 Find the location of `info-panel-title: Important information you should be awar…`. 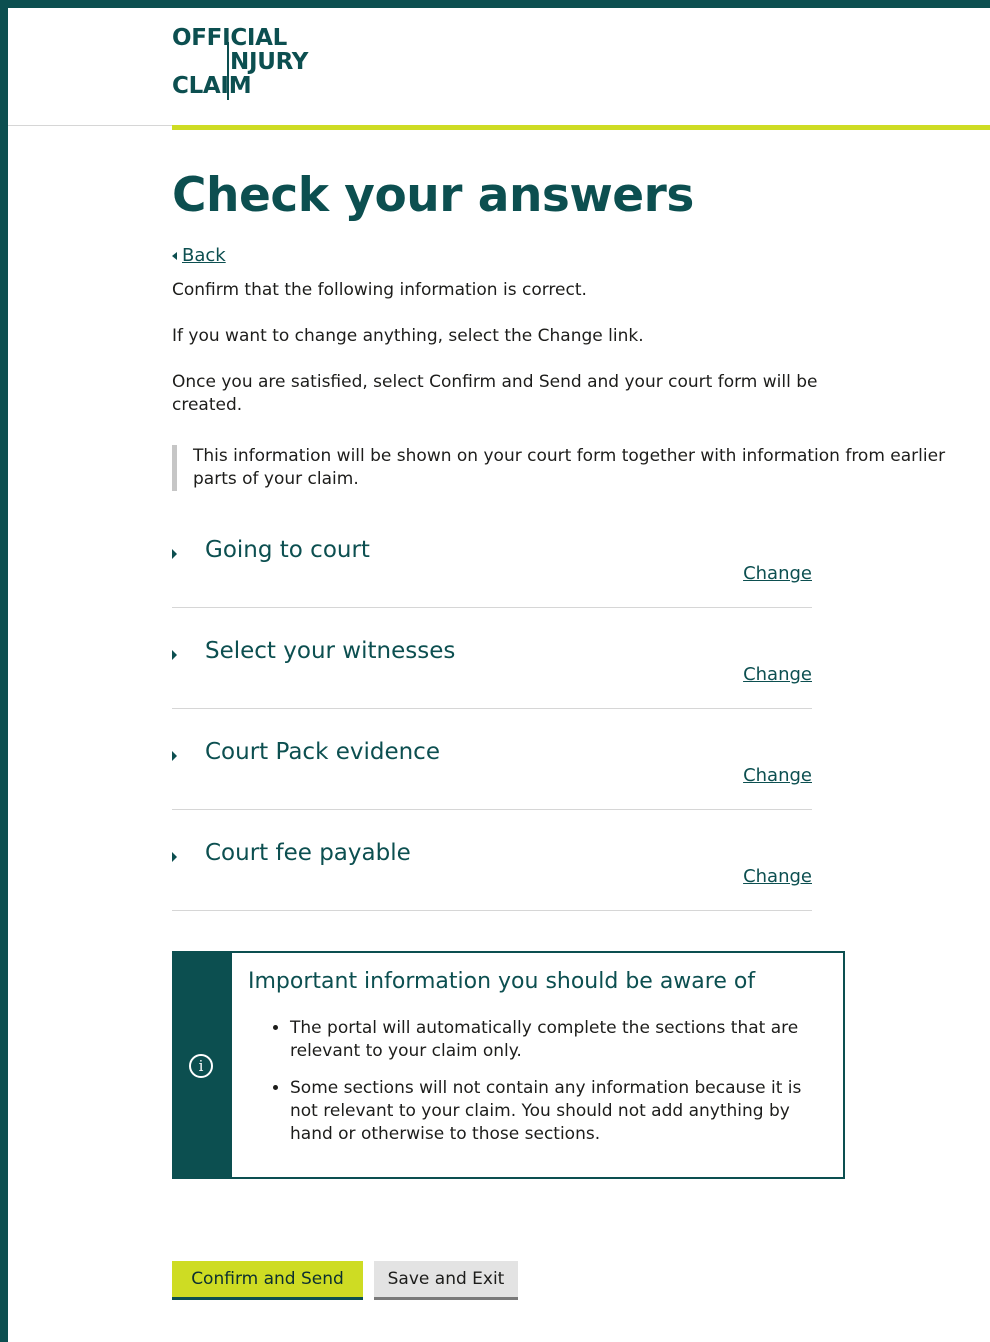

info-panel-title: Important information you should be awar… is located at coordinates (502, 981).